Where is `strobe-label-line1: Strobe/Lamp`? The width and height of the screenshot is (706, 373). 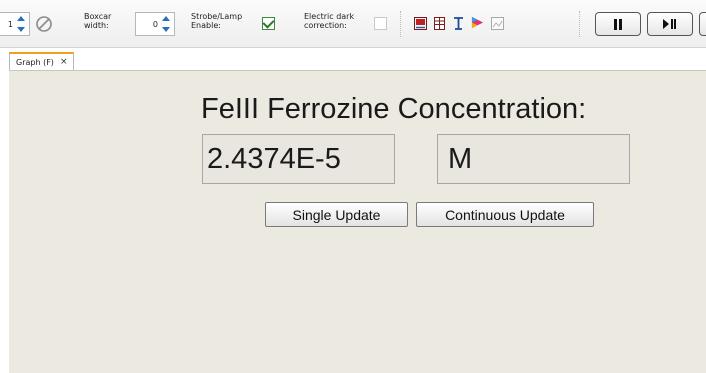
strobe-label-line1: Strobe/Lamp is located at coordinates (217, 16).